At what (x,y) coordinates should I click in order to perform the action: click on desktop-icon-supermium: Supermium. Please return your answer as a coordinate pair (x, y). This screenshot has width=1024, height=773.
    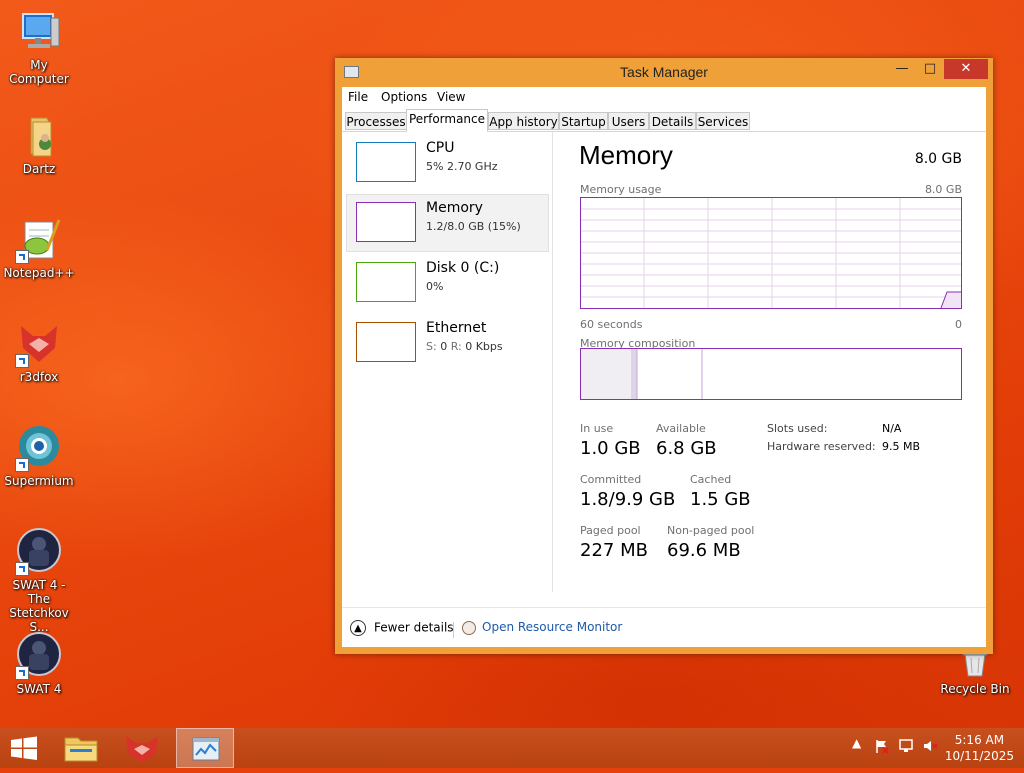
    Looking at the image, I should click on (39, 456).